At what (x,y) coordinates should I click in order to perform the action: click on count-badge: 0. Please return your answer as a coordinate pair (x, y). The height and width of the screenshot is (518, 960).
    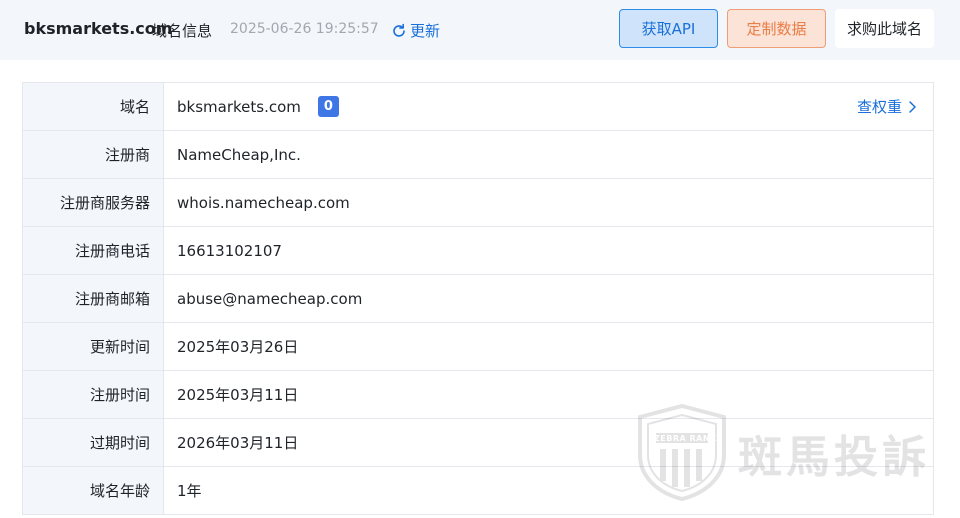
    Looking at the image, I should click on (328, 106).